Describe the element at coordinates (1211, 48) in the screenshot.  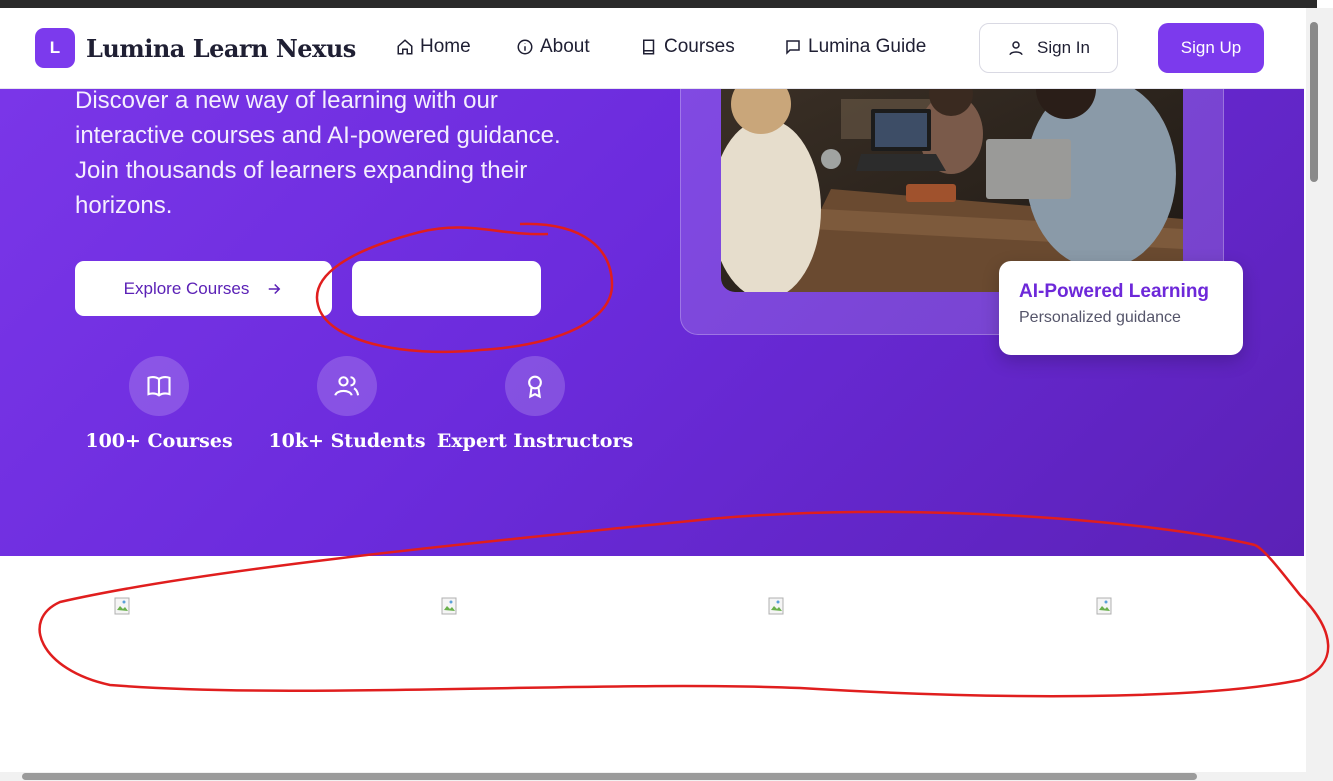
I see `sign-up-button: Sign Up` at that location.